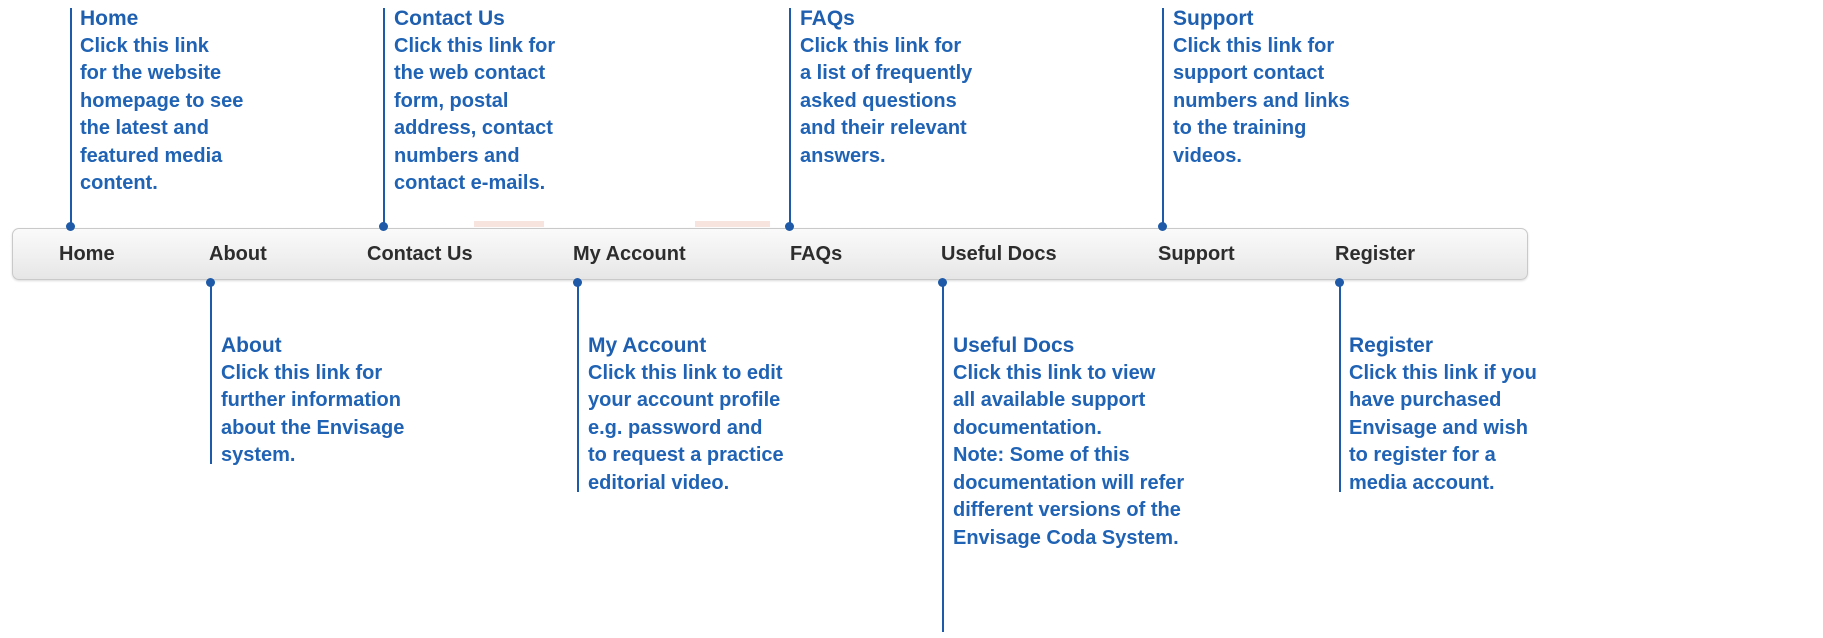 The height and width of the screenshot is (638, 1823). I want to click on callout-line: videos., so click(1207, 155).